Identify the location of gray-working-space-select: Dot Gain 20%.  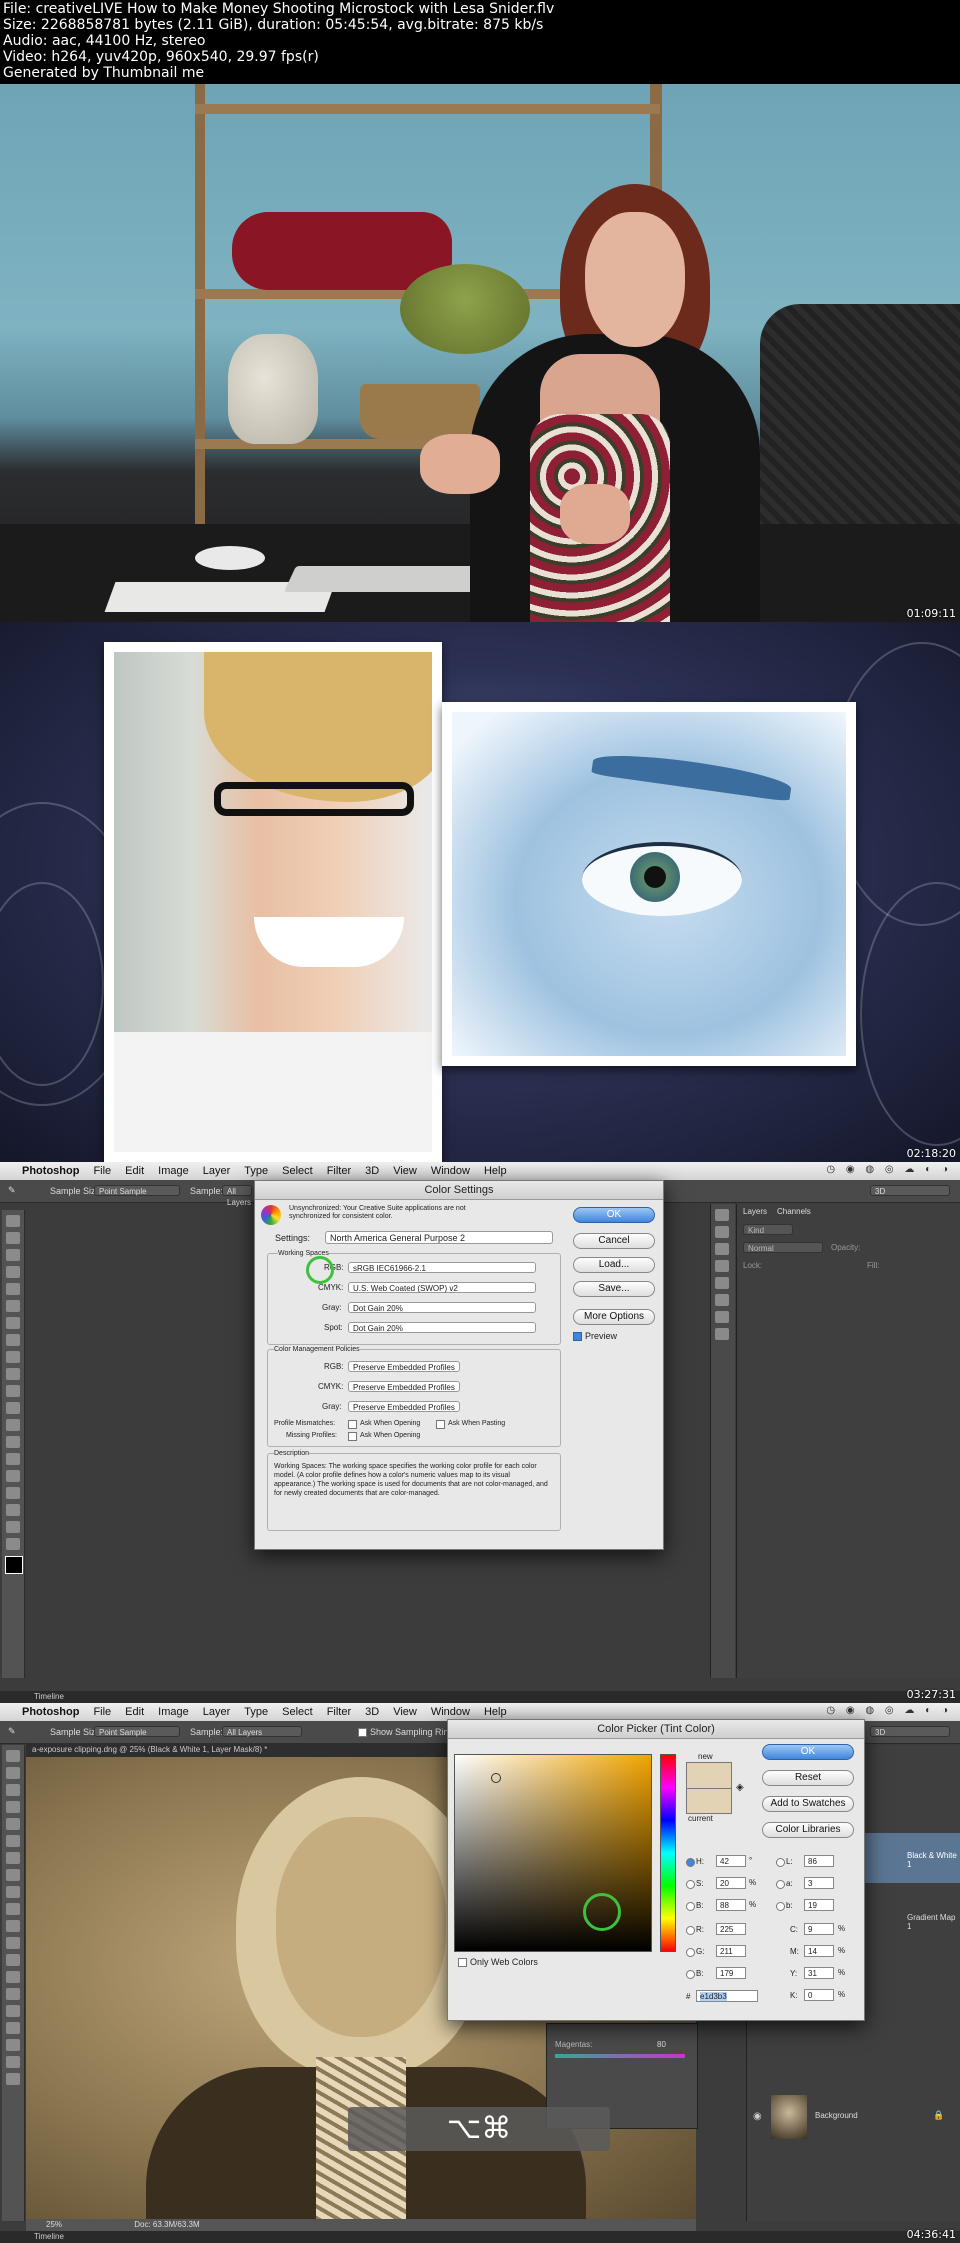
(442, 1307).